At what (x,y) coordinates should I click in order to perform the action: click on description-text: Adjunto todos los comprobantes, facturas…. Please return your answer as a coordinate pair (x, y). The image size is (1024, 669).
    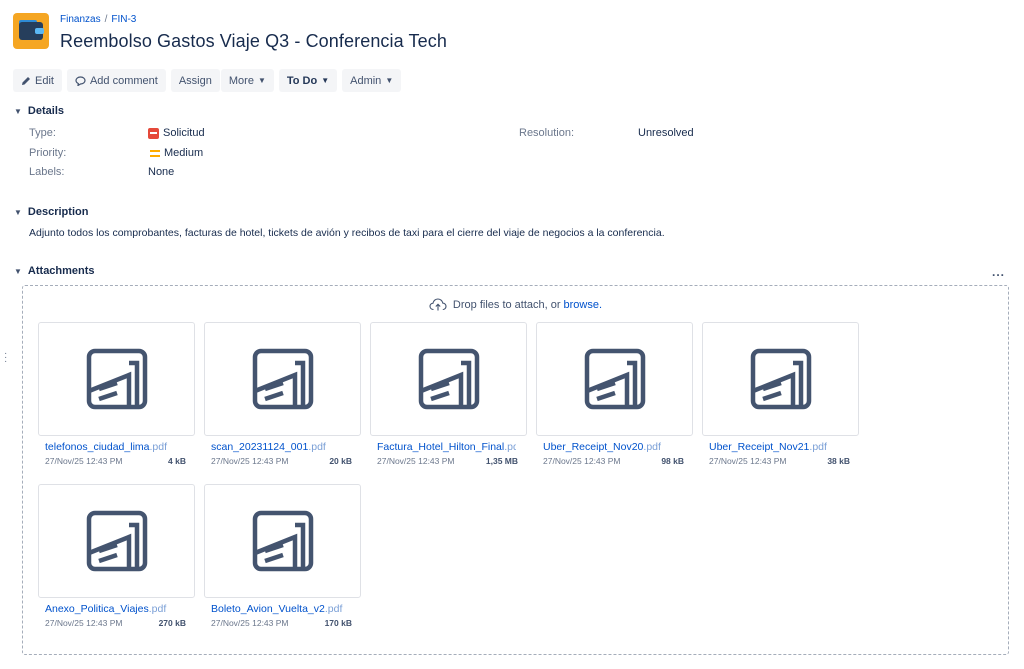
    Looking at the image, I should click on (347, 233).